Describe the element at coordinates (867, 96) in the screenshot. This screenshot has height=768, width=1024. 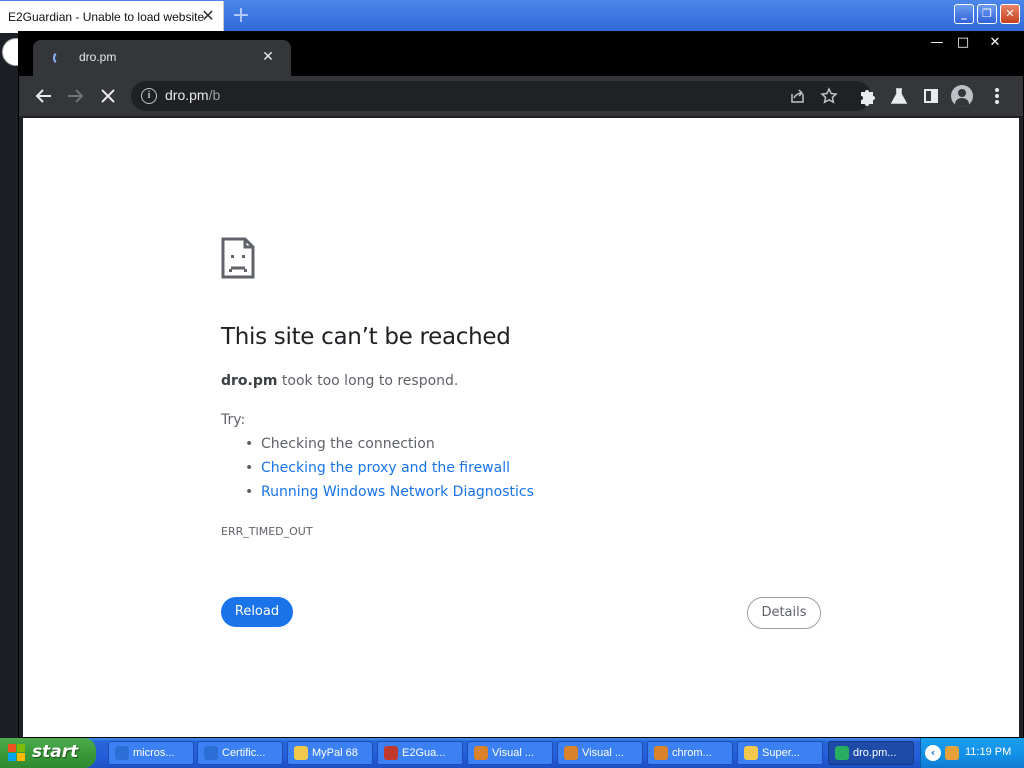
I see `puzzle-icon` at that location.